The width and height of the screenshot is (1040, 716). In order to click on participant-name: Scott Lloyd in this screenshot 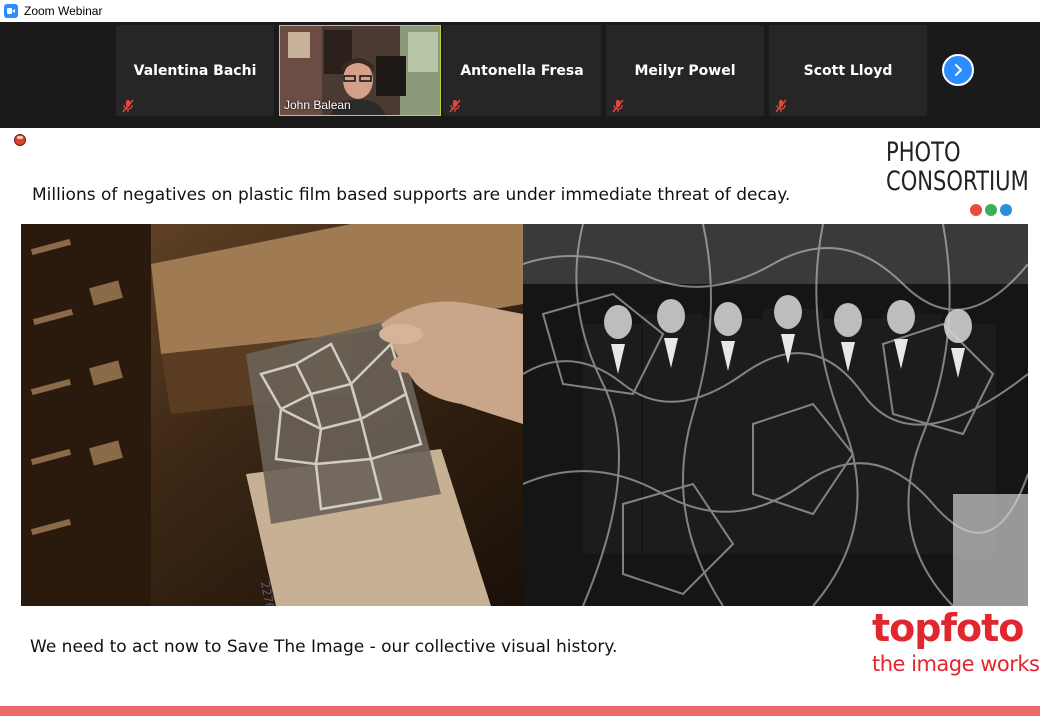, I will do `click(848, 71)`.